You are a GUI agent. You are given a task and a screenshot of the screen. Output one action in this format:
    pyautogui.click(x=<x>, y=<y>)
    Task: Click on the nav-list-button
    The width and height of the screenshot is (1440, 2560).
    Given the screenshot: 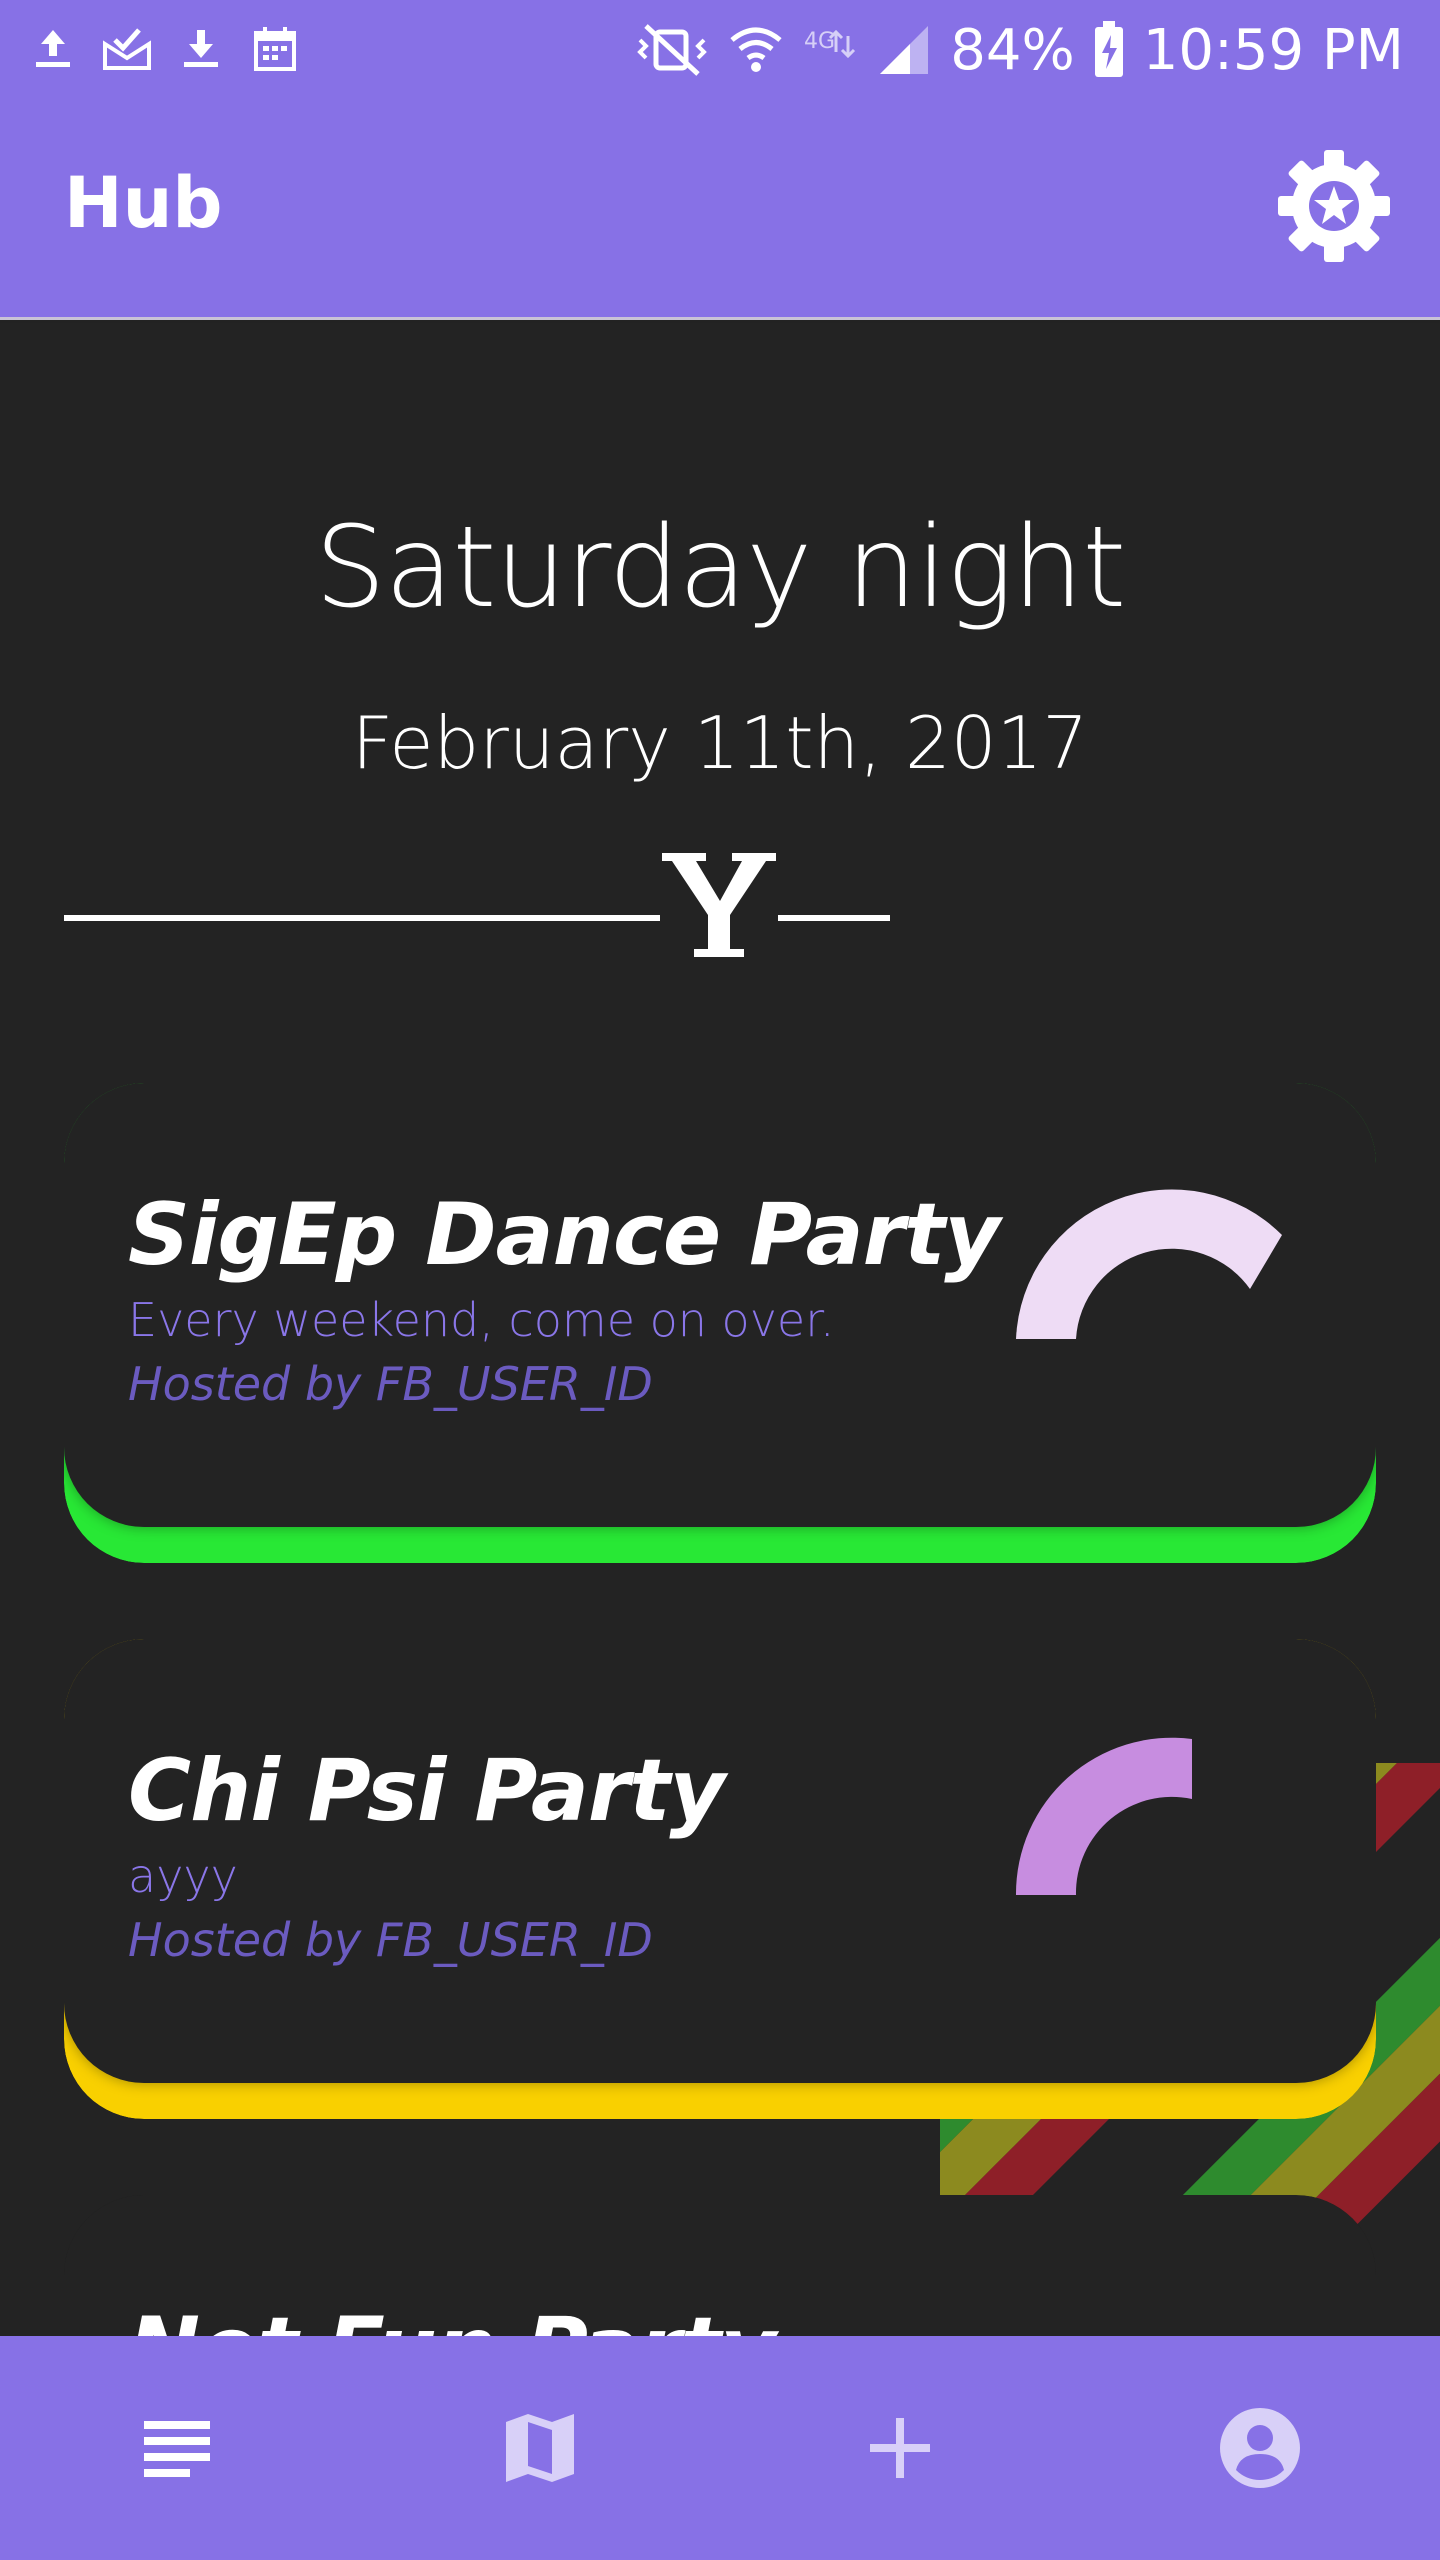 What is the action you would take?
    pyautogui.click(x=178, y=2448)
    